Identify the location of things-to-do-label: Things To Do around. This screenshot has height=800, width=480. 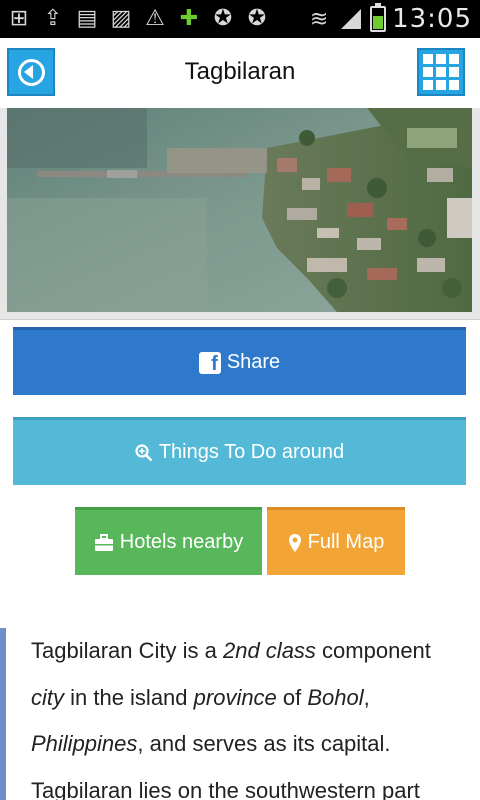
(251, 452).